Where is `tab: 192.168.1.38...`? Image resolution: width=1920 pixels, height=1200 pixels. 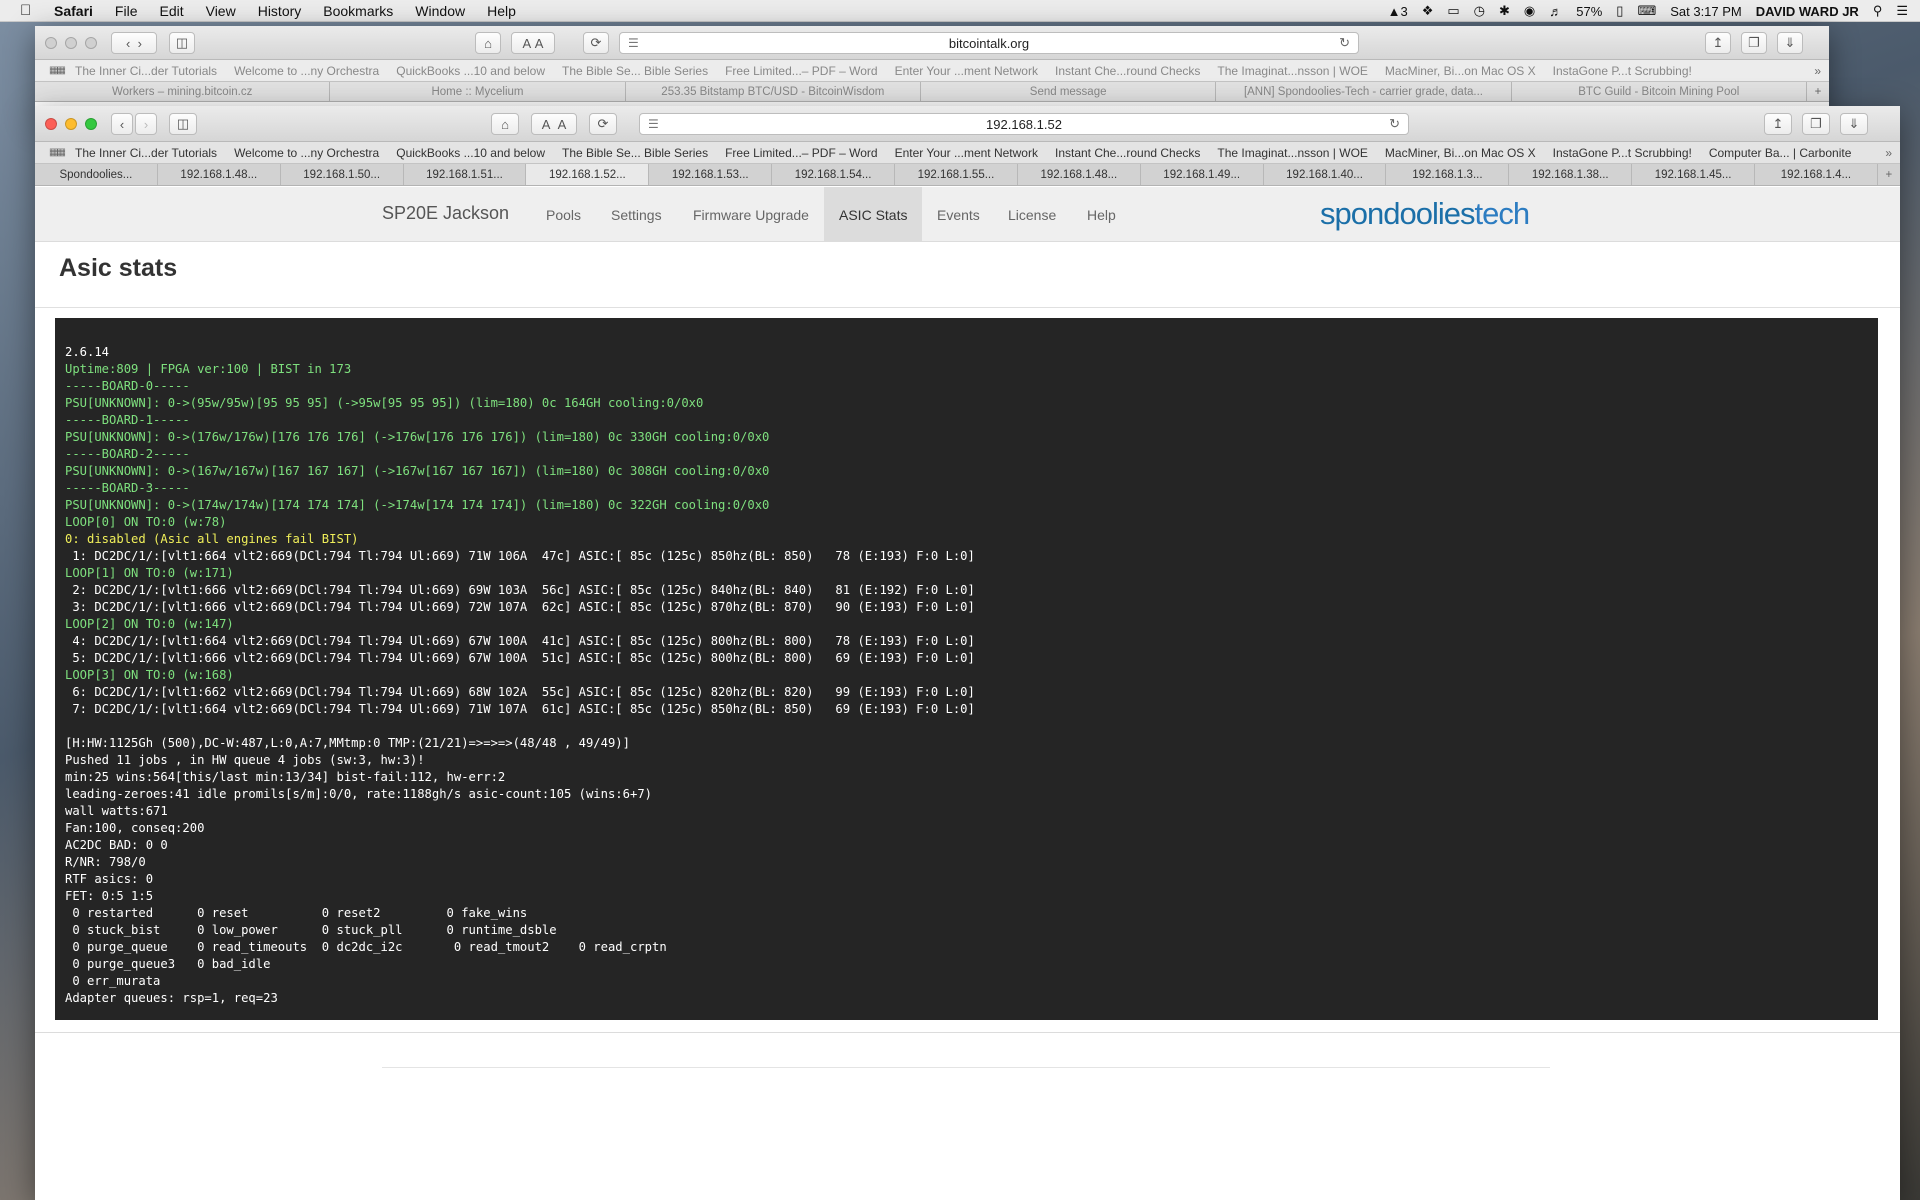
tab: 192.168.1.38... is located at coordinates (1571, 174).